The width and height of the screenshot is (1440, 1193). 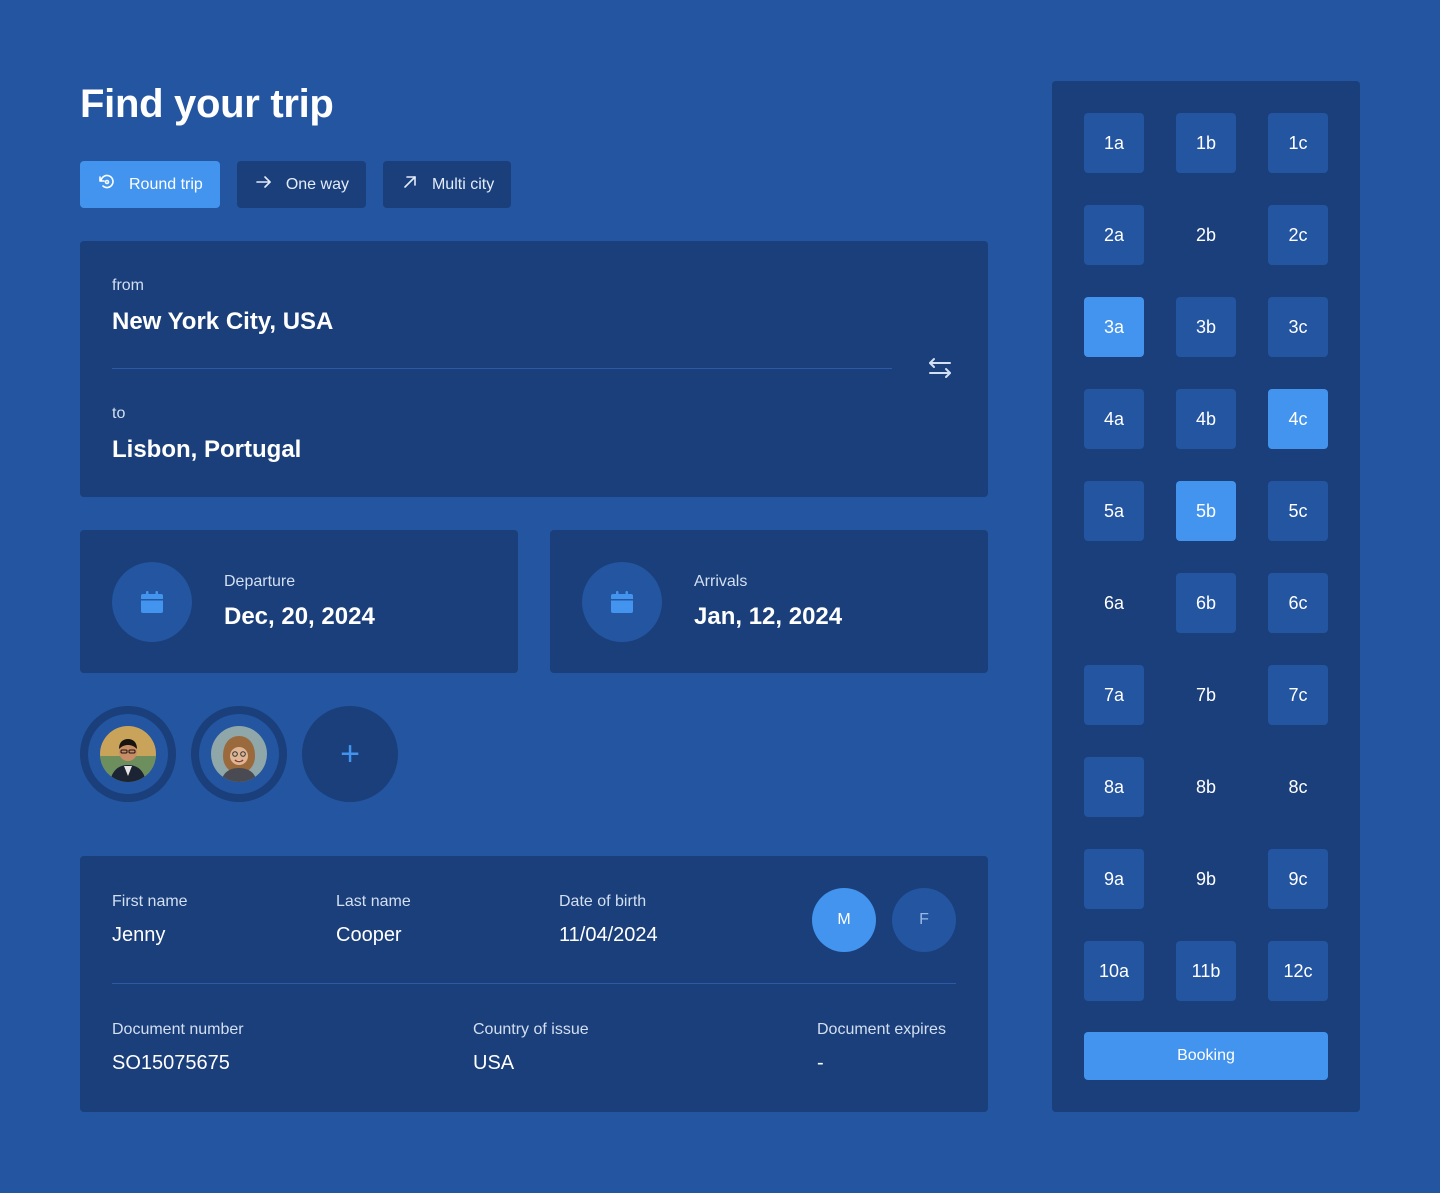 What do you see at coordinates (1206, 1056) in the screenshot?
I see `booking-button: Booking` at bounding box center [1206, 1056].